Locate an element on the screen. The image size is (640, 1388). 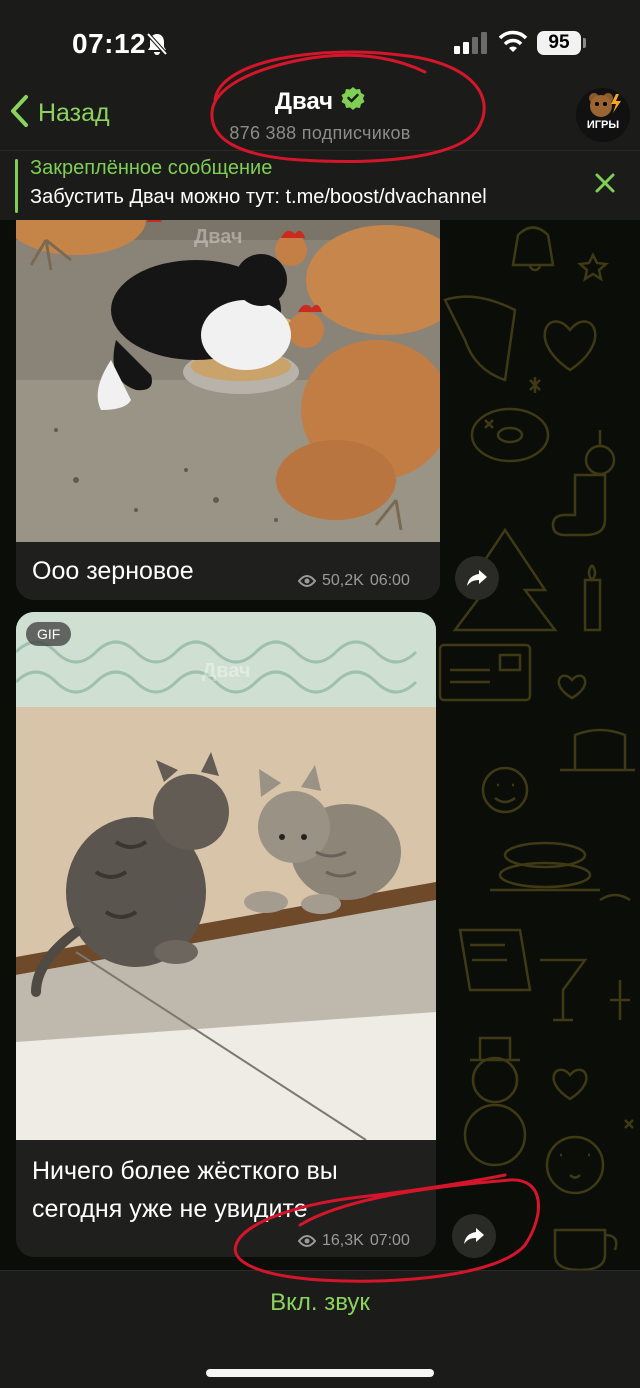
wifi-icon is located at coordinates (513, 44).